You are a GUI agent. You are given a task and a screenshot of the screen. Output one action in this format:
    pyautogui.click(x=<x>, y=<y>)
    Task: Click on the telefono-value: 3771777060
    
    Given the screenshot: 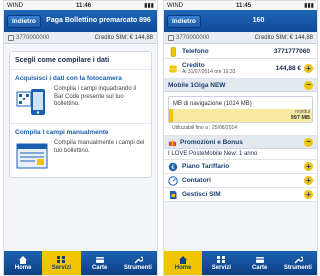 What is the action you would take?
    pyautogui.click(x=291, y=51)
    